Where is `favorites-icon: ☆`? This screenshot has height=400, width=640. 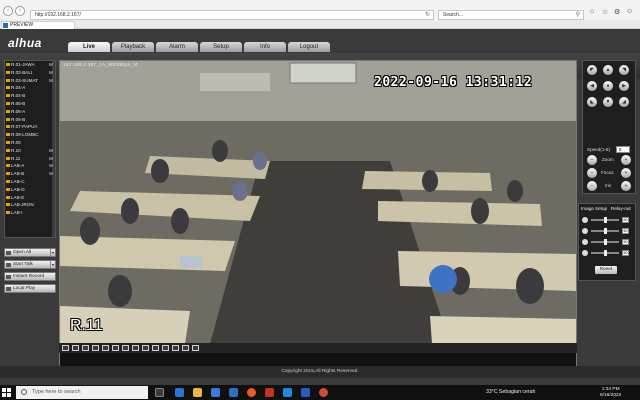
favorites-icon: ☆ is located at coordinates (605, 12).